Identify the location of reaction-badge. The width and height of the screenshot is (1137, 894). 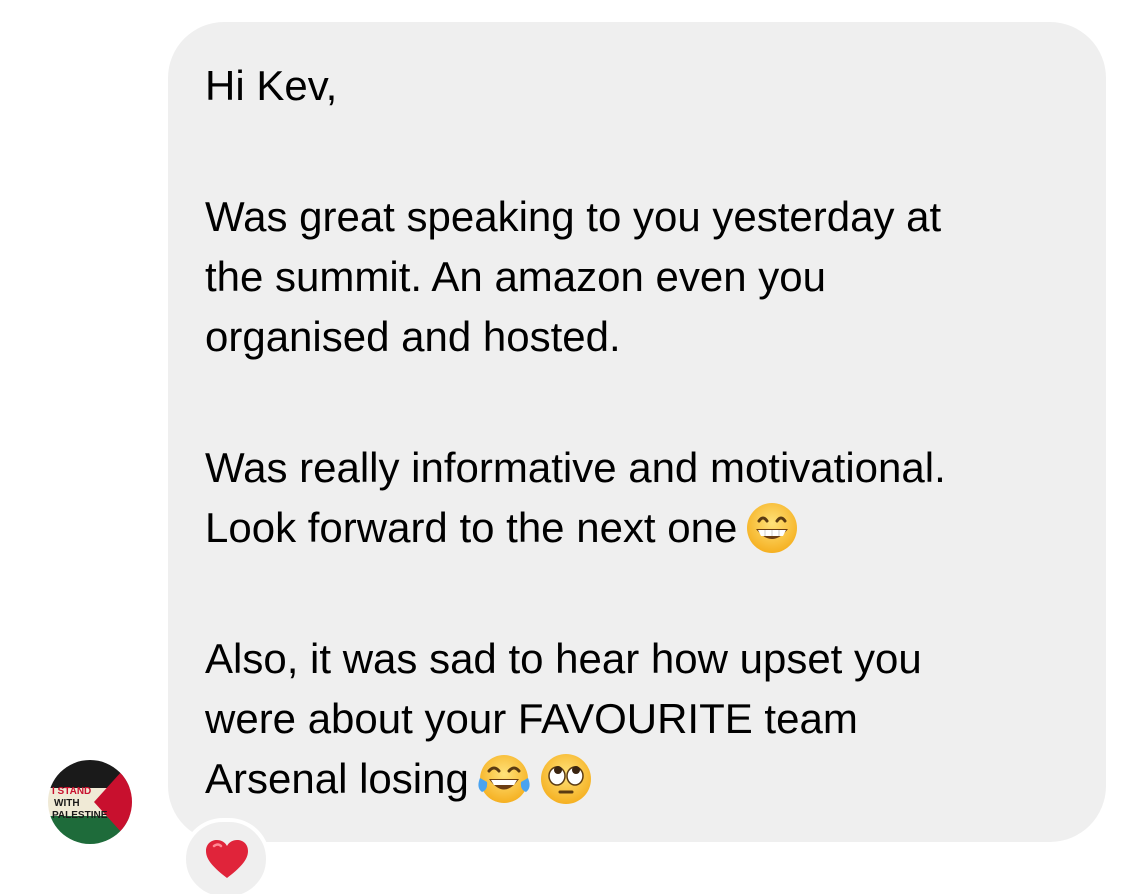
(226, 856).